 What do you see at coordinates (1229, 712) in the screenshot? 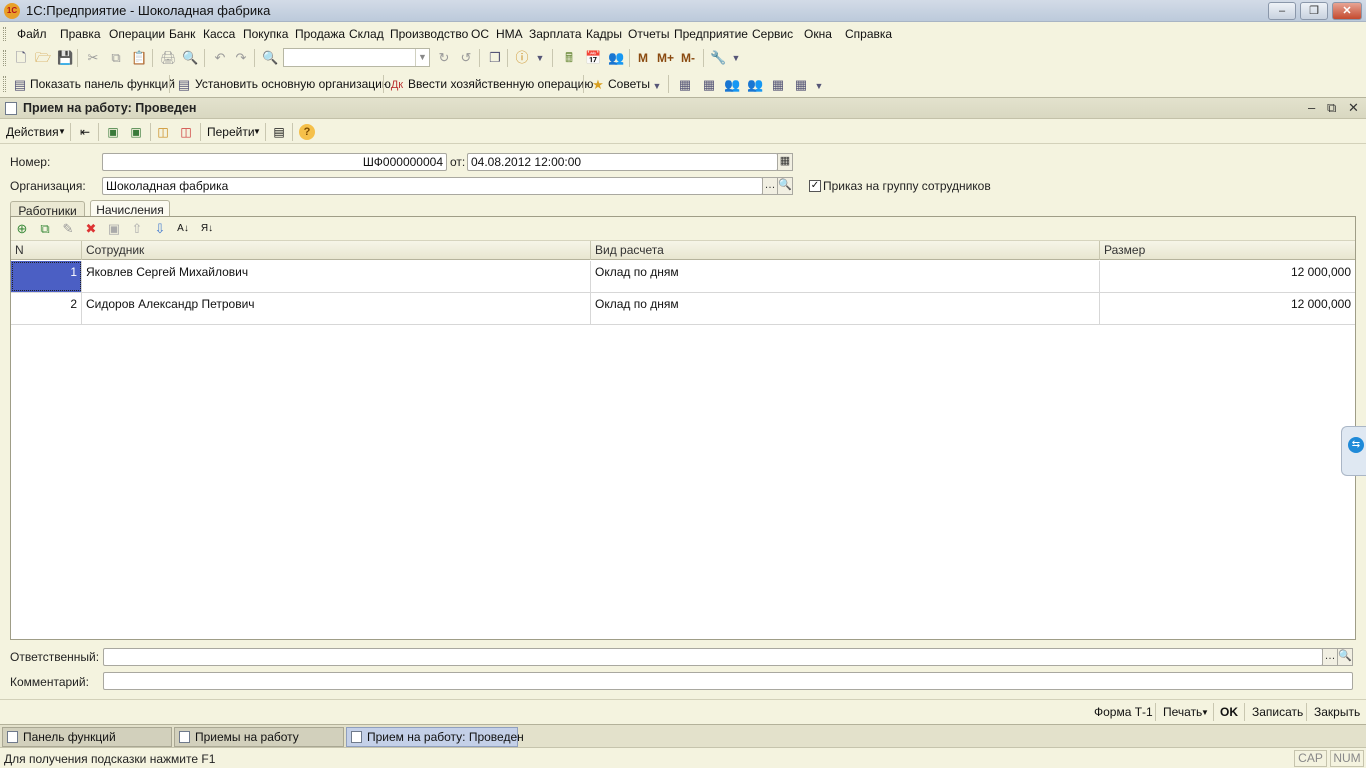
I see `ok-button: OK` at bounding box center [1229, 712].